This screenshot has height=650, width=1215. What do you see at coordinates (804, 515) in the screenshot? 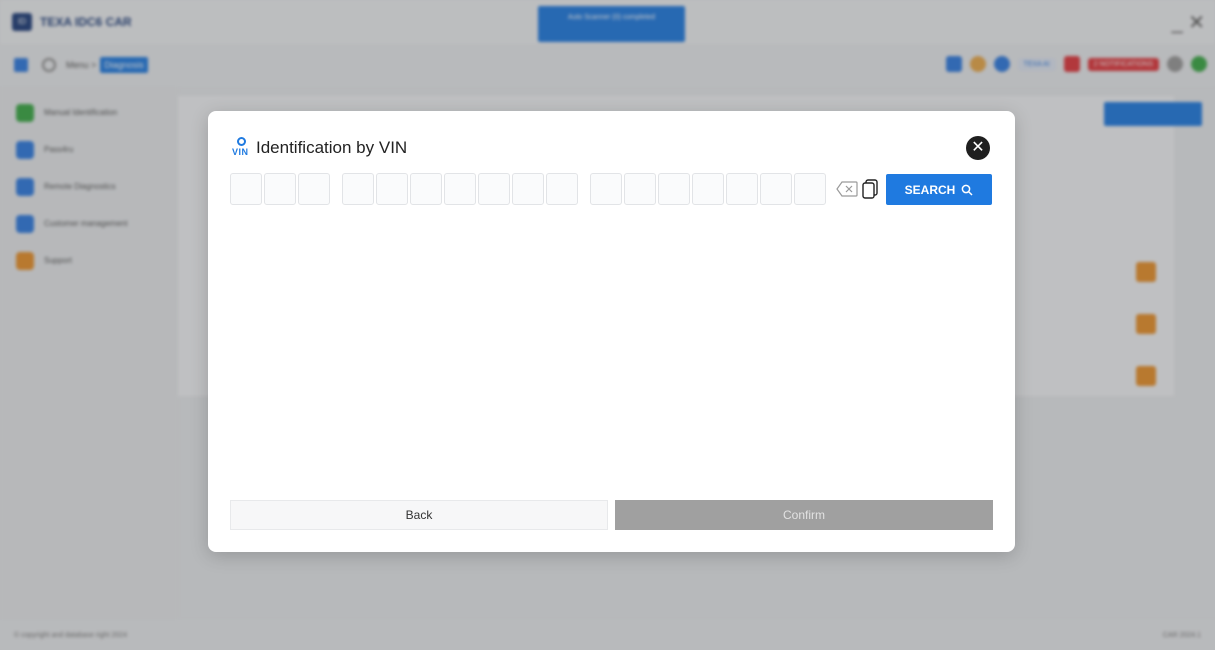
I see `confirm-button: Confirm` at bounding box center [804, 515].